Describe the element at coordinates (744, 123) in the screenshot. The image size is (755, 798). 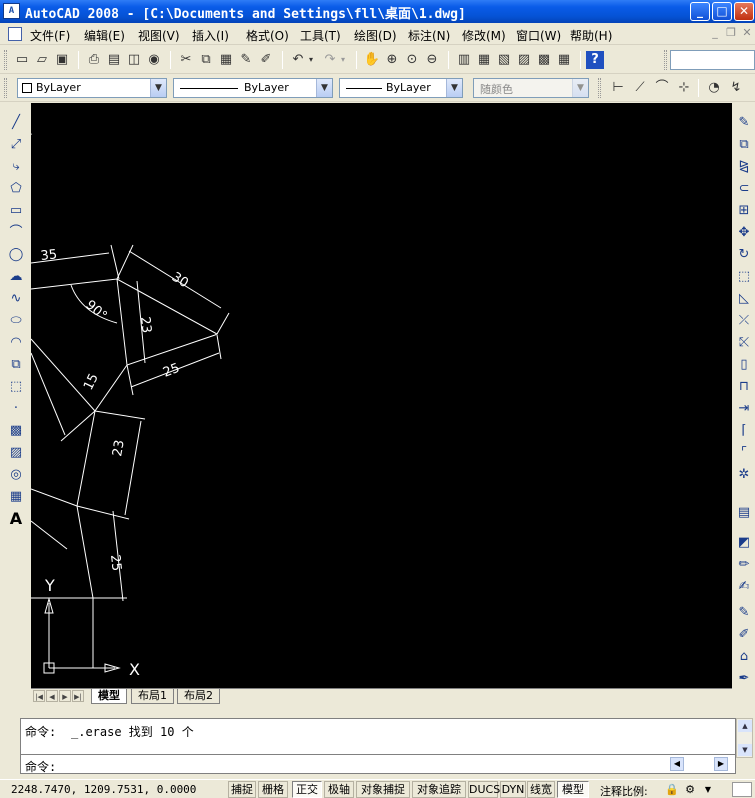
I see `erase-icon: ✎` at that location.